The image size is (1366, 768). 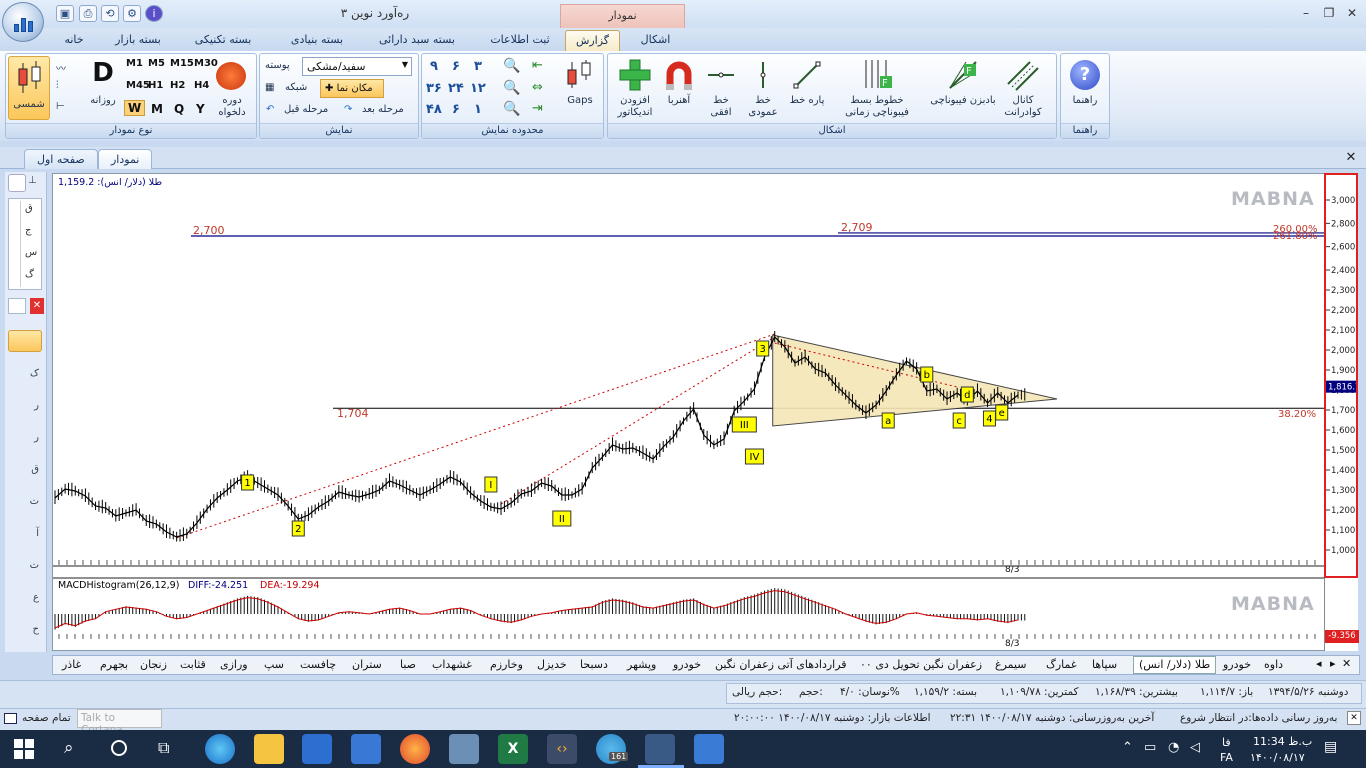 I want to click on scroll-left-icon: ⇤, so click(x=537, y=65).